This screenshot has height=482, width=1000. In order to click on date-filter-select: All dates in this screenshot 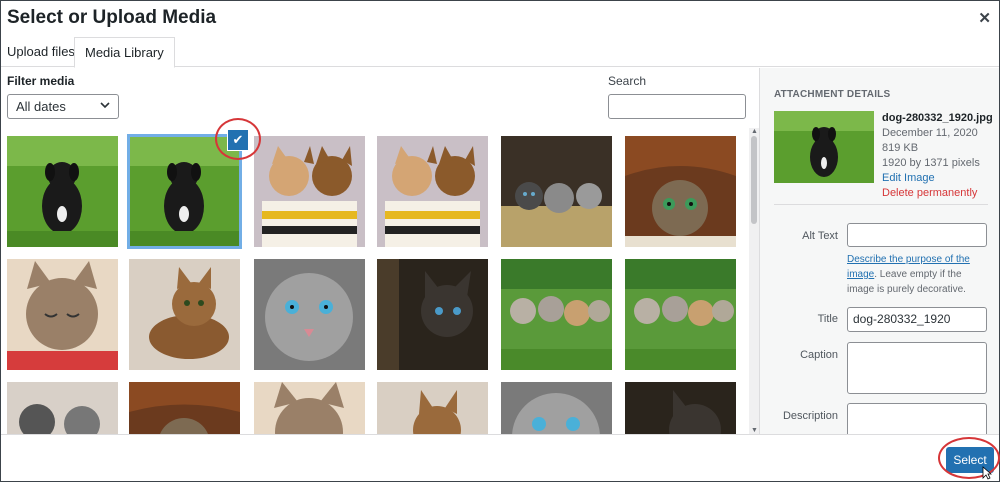, I will do `click(63, 106)`.